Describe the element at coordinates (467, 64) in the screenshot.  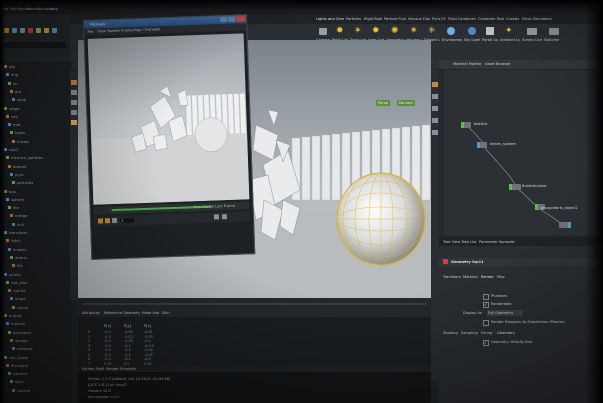
I see `tab-material-palette: Material Palette` at that location.